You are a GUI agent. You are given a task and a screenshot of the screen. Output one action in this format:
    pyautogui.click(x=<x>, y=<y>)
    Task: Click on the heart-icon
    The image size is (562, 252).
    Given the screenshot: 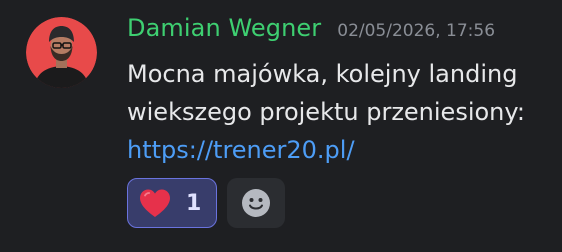 What is the action you would take?
    pyautogui.click(x=155, y=203)
    